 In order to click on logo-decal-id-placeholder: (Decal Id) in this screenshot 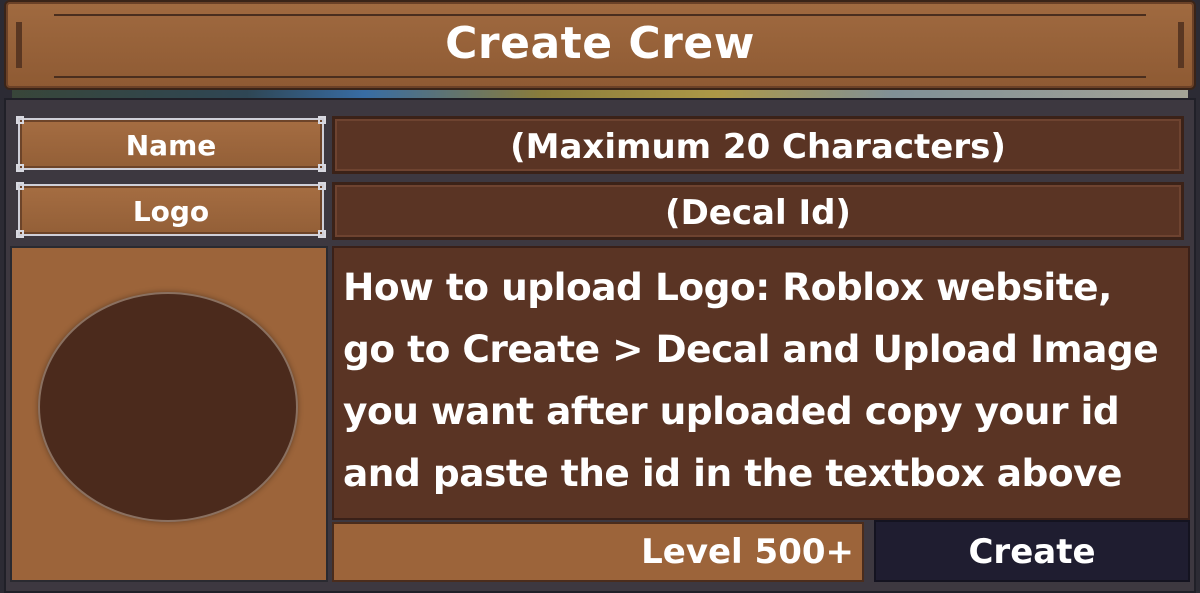, I will do `click(758, 213)`.